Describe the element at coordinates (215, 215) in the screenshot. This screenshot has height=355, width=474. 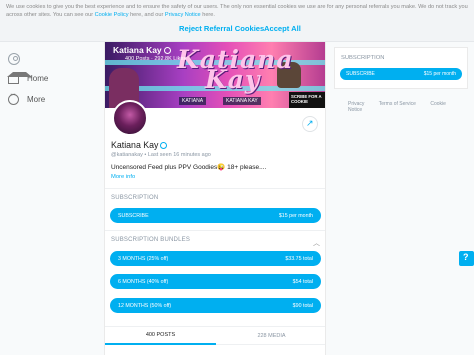
I see `subscribe-button: SUBSCRIBE $15 per month` at that location.